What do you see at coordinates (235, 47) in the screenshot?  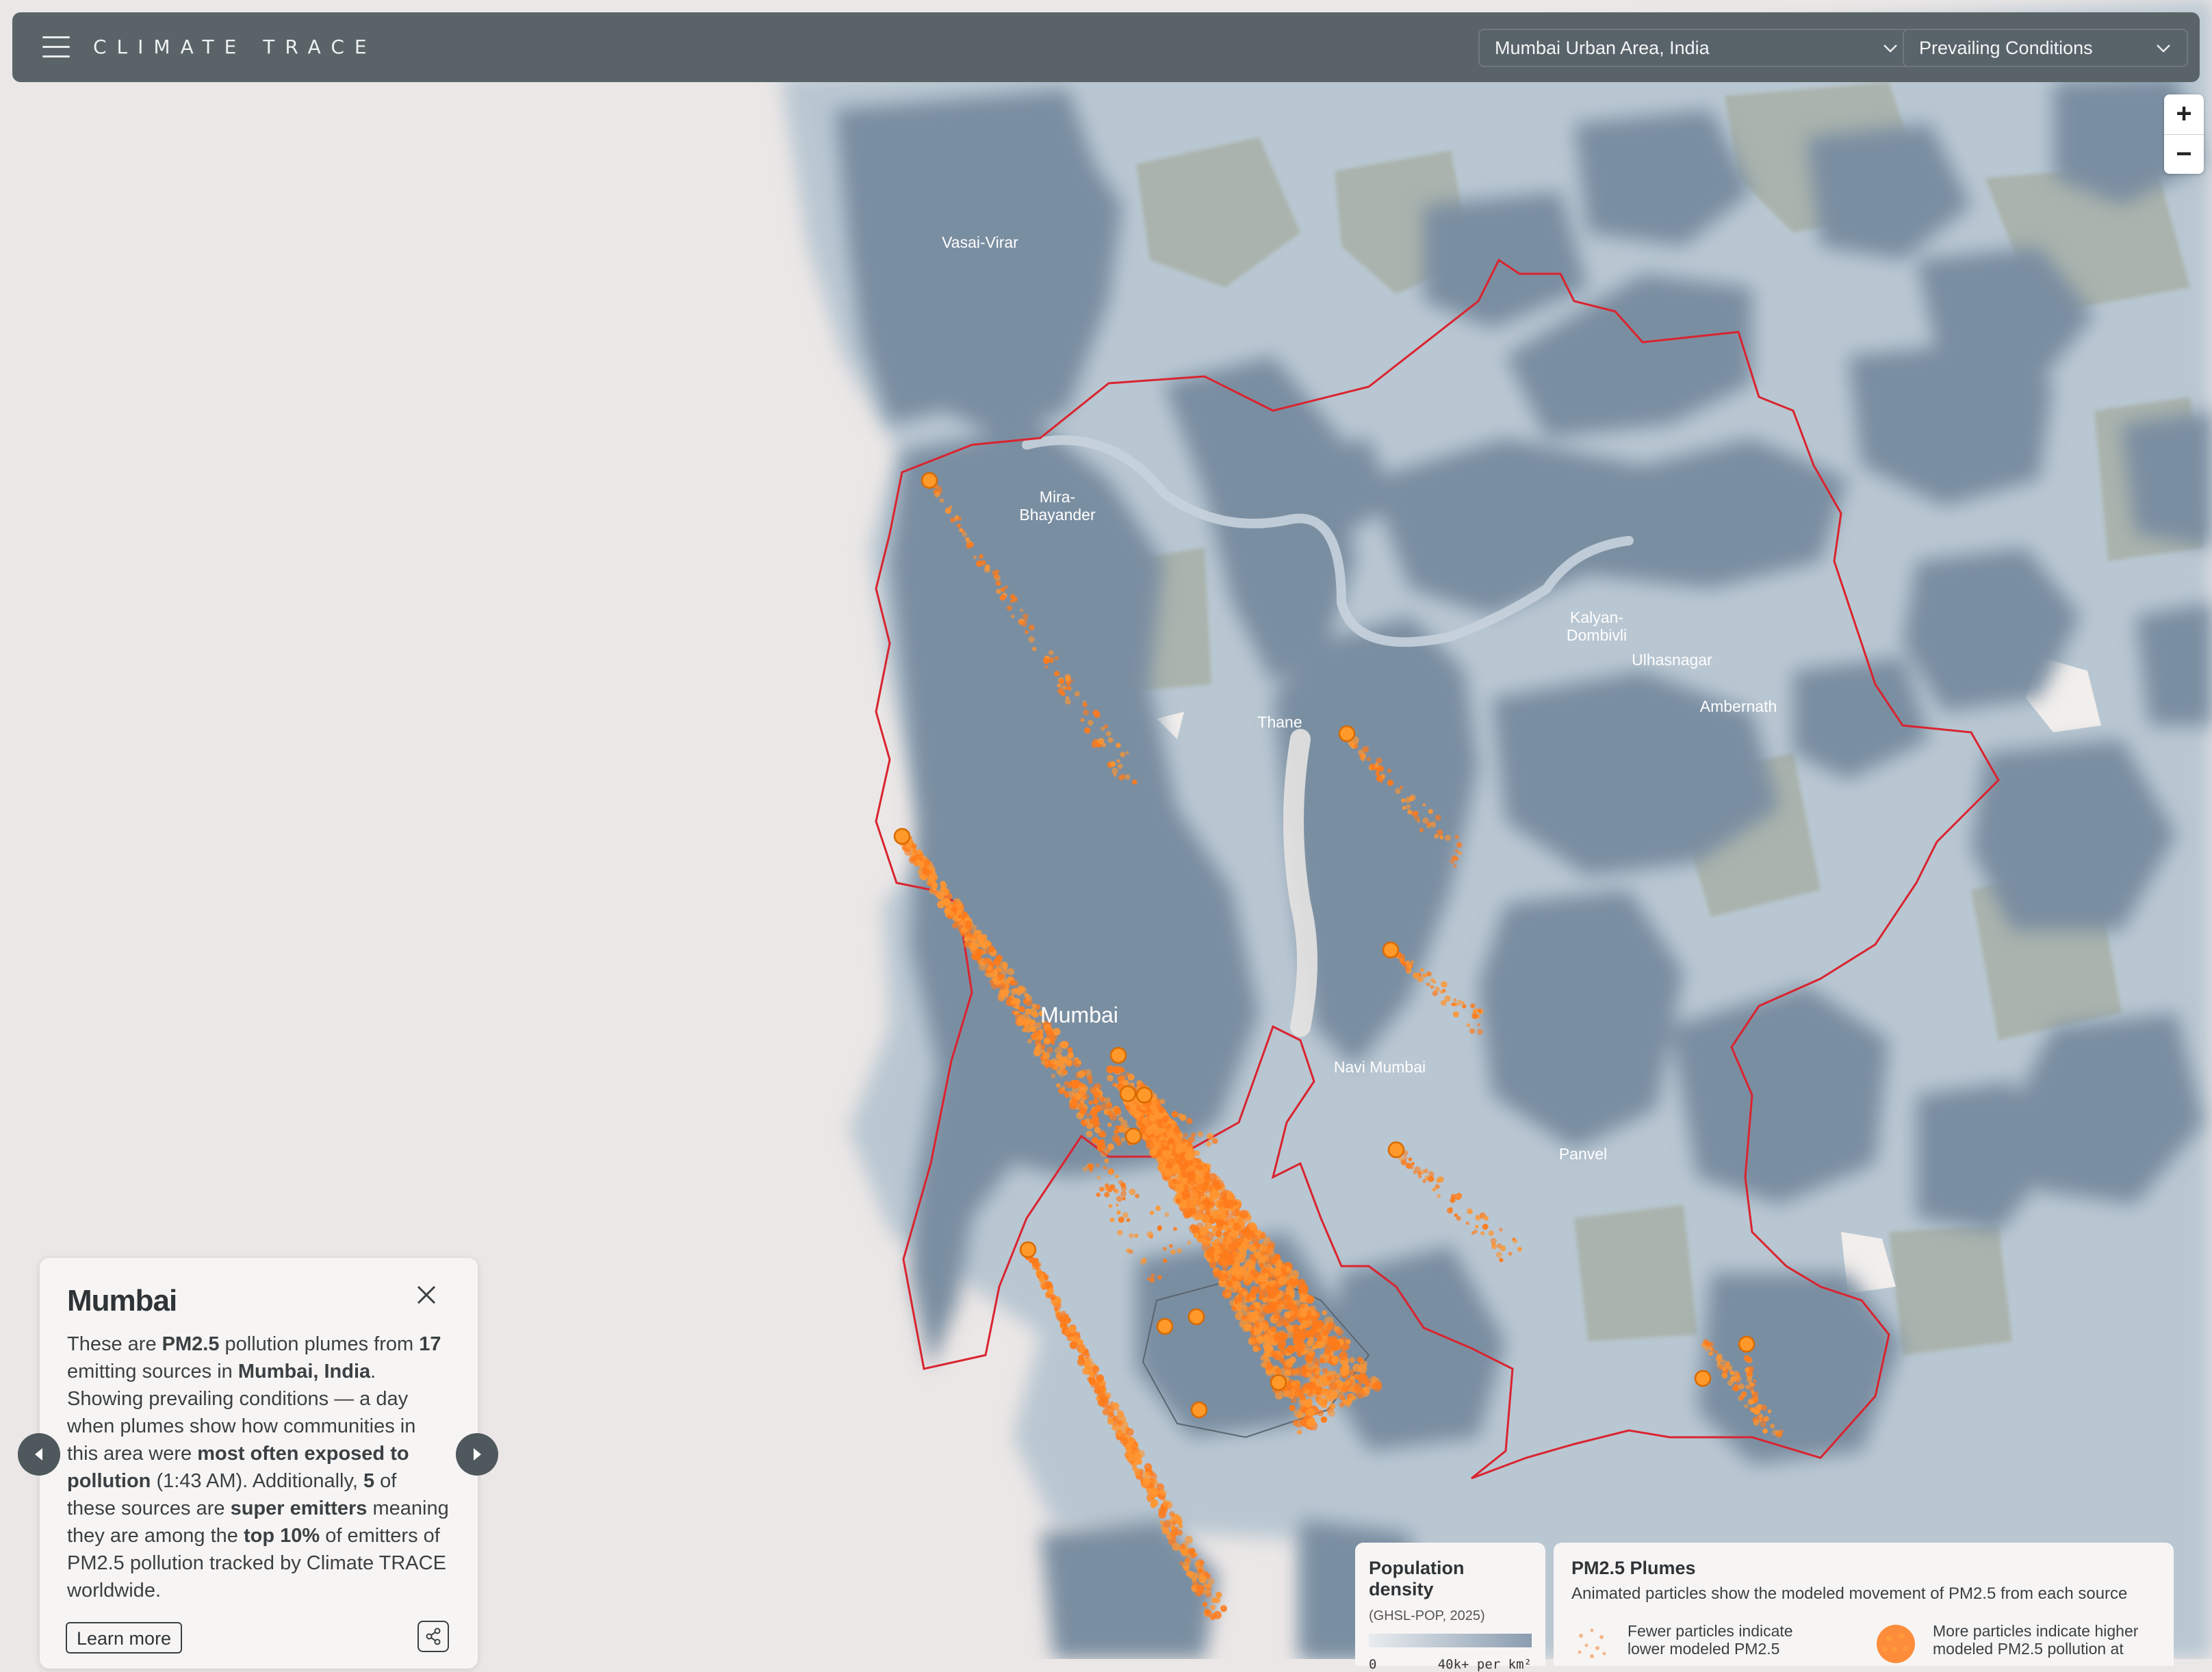 I see `brand-logo: CLIMATE TRACE` at bounding box center [235, 47].